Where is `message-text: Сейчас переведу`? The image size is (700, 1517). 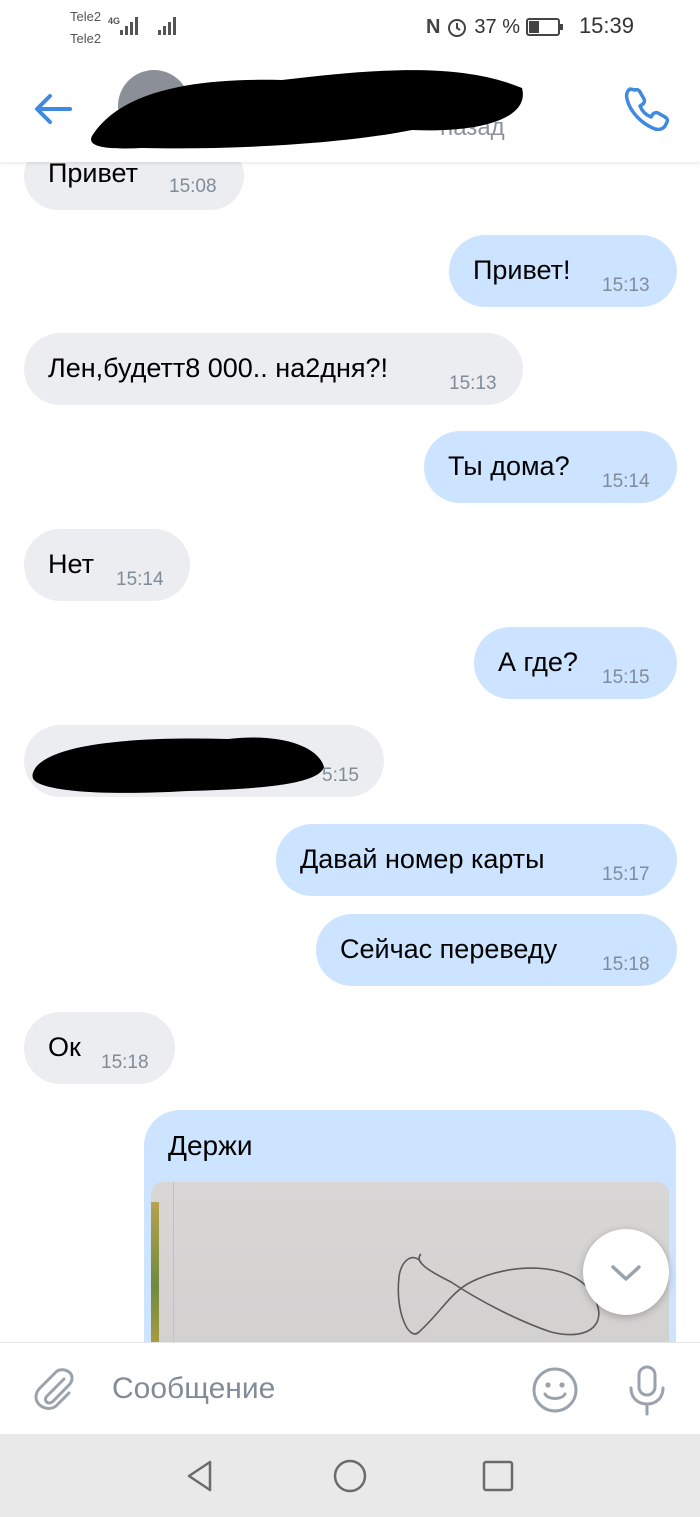
message-text: Сейчас переведу is located at coordinates (449, 949).